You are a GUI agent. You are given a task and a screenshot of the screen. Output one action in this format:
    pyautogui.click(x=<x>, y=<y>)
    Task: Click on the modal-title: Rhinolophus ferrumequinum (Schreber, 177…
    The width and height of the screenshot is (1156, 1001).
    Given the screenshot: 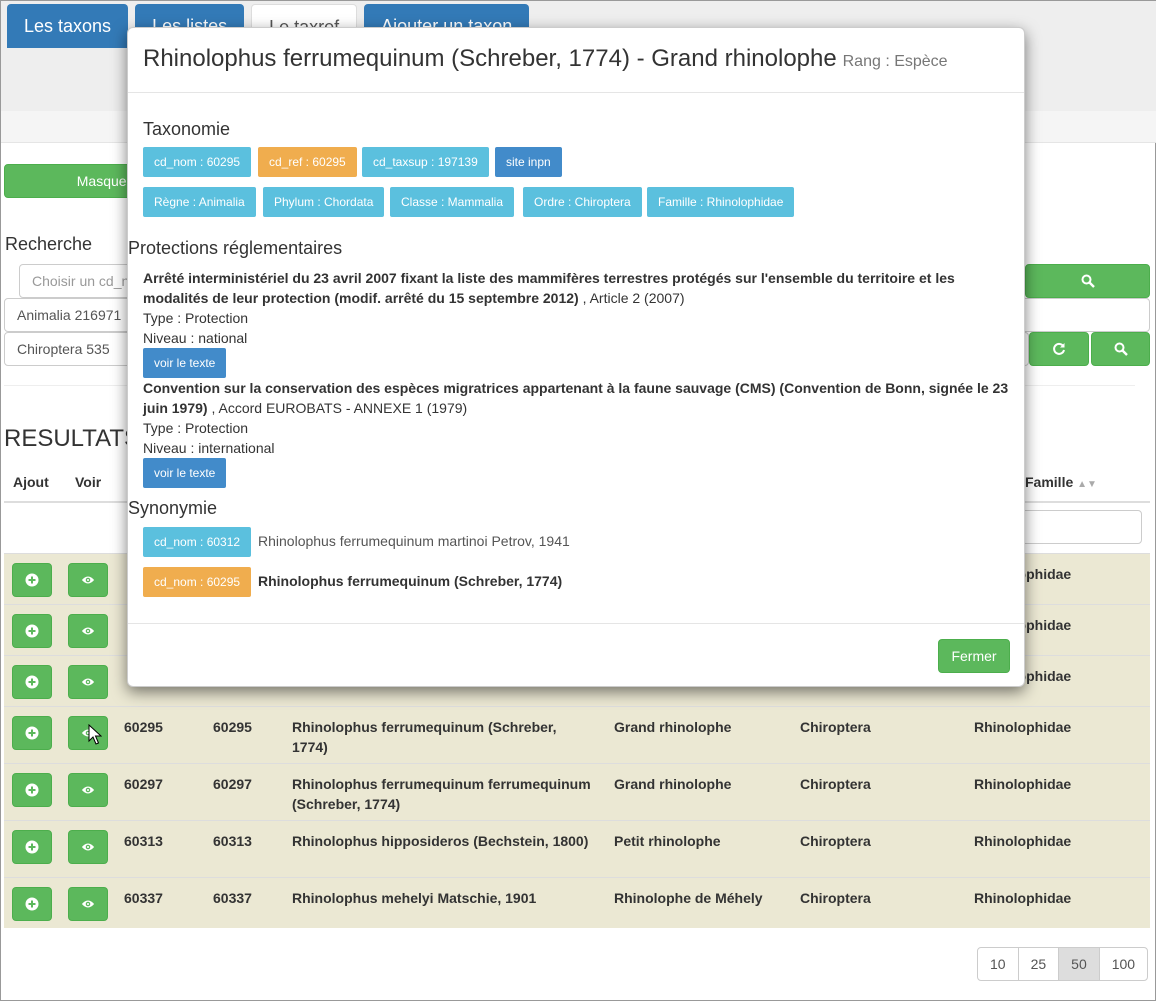 What is the action you would take?
    pyautogui.click(x=490, y=58)
    